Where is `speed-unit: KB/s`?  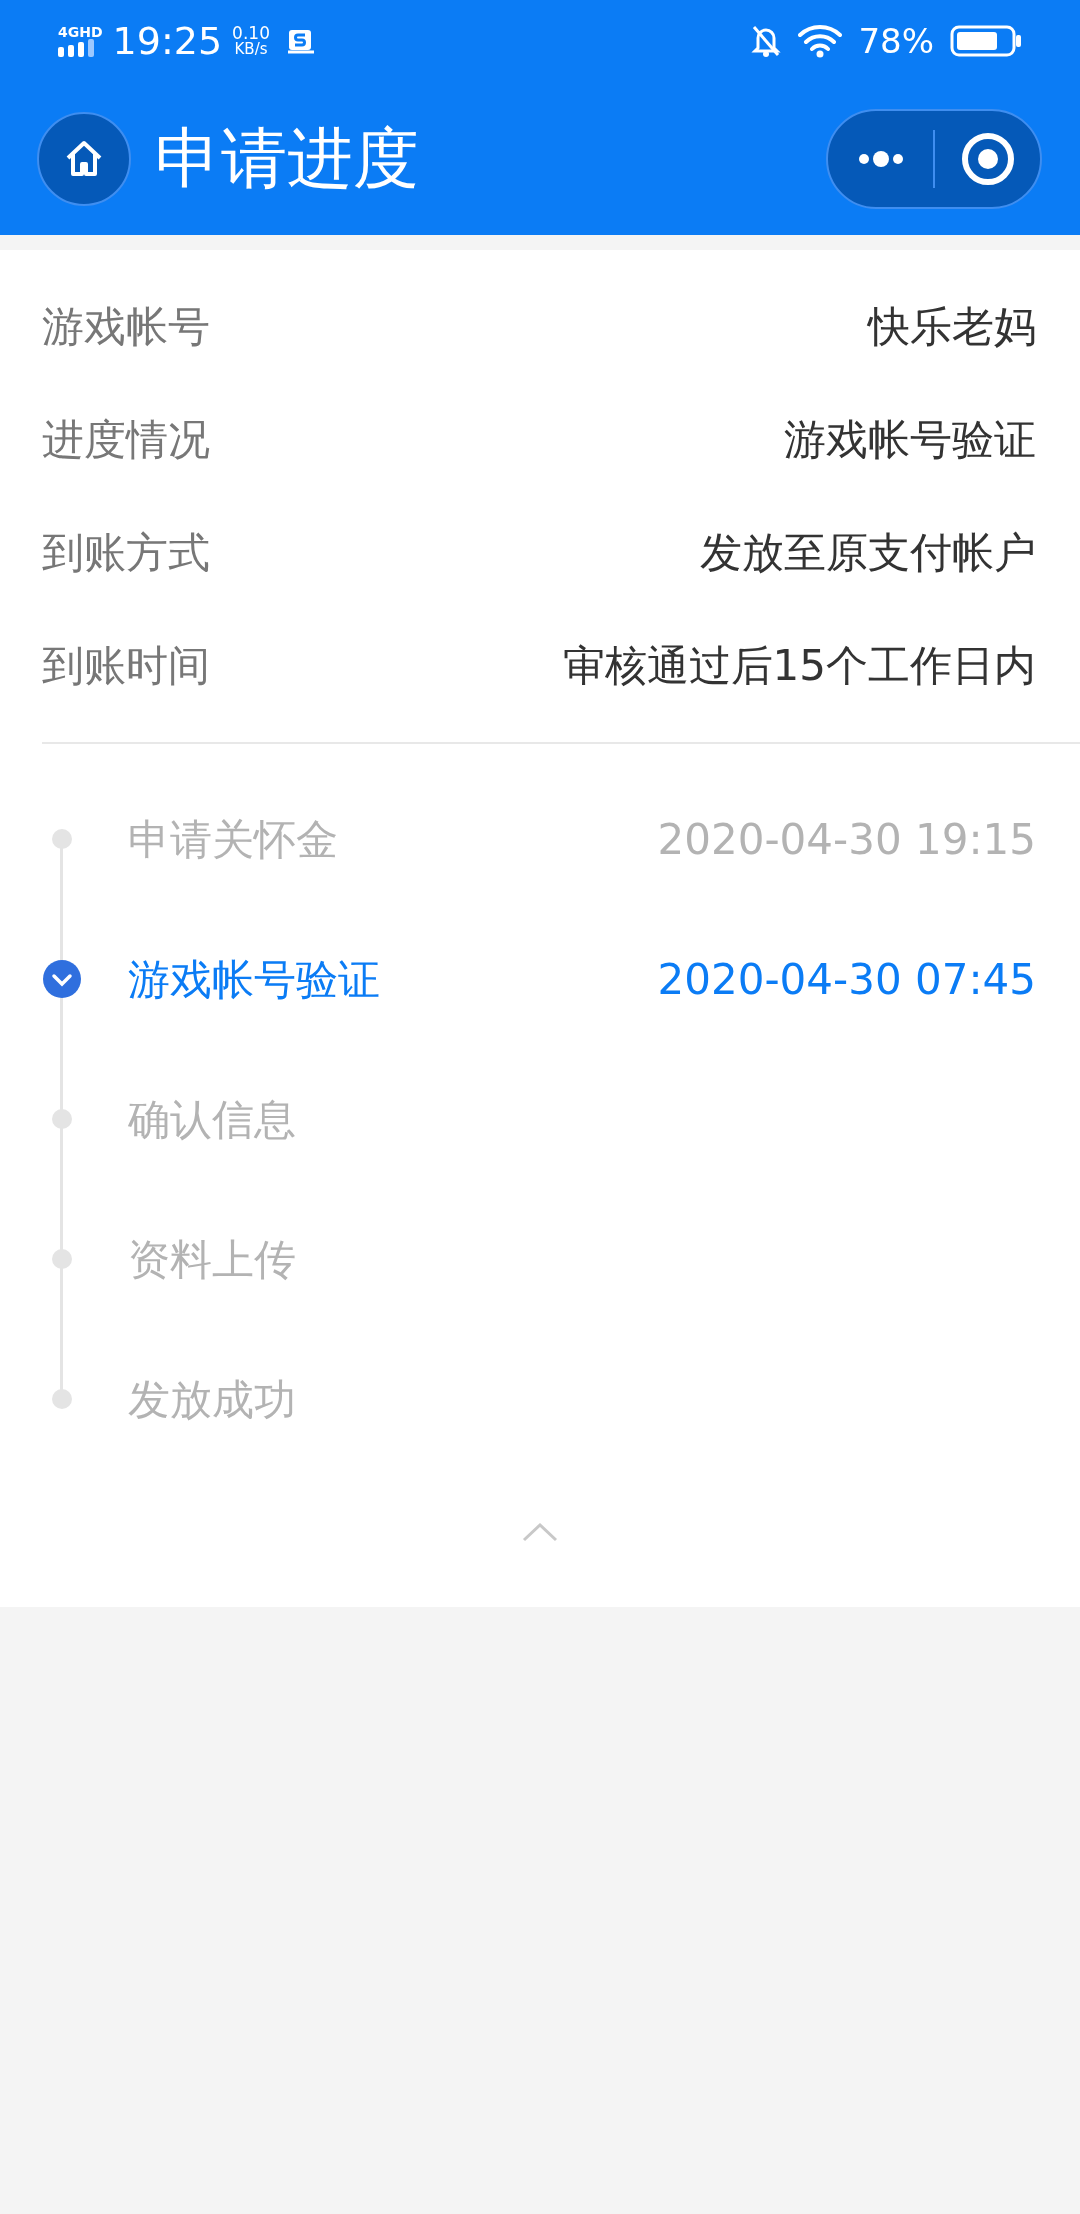
speed-unit: KB/s is located at coordinates (251, 49).